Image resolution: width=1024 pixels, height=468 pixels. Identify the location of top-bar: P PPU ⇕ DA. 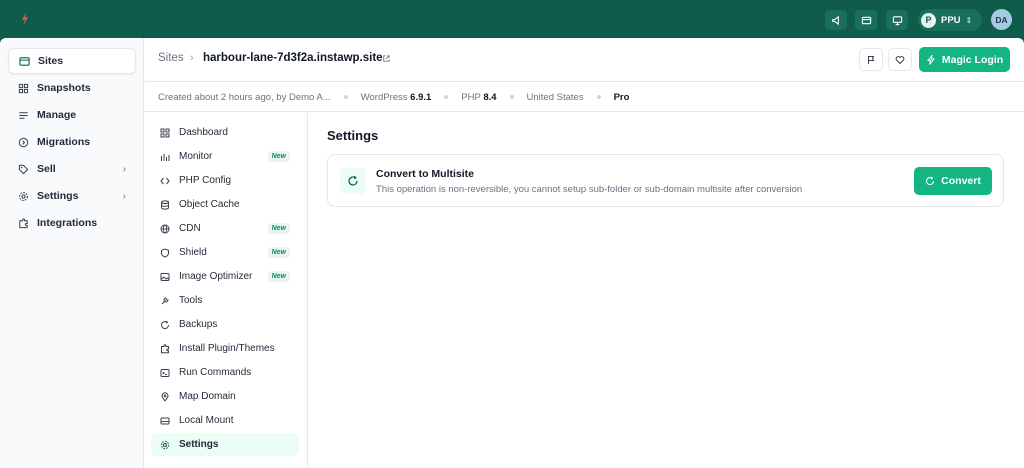
(512, 19).